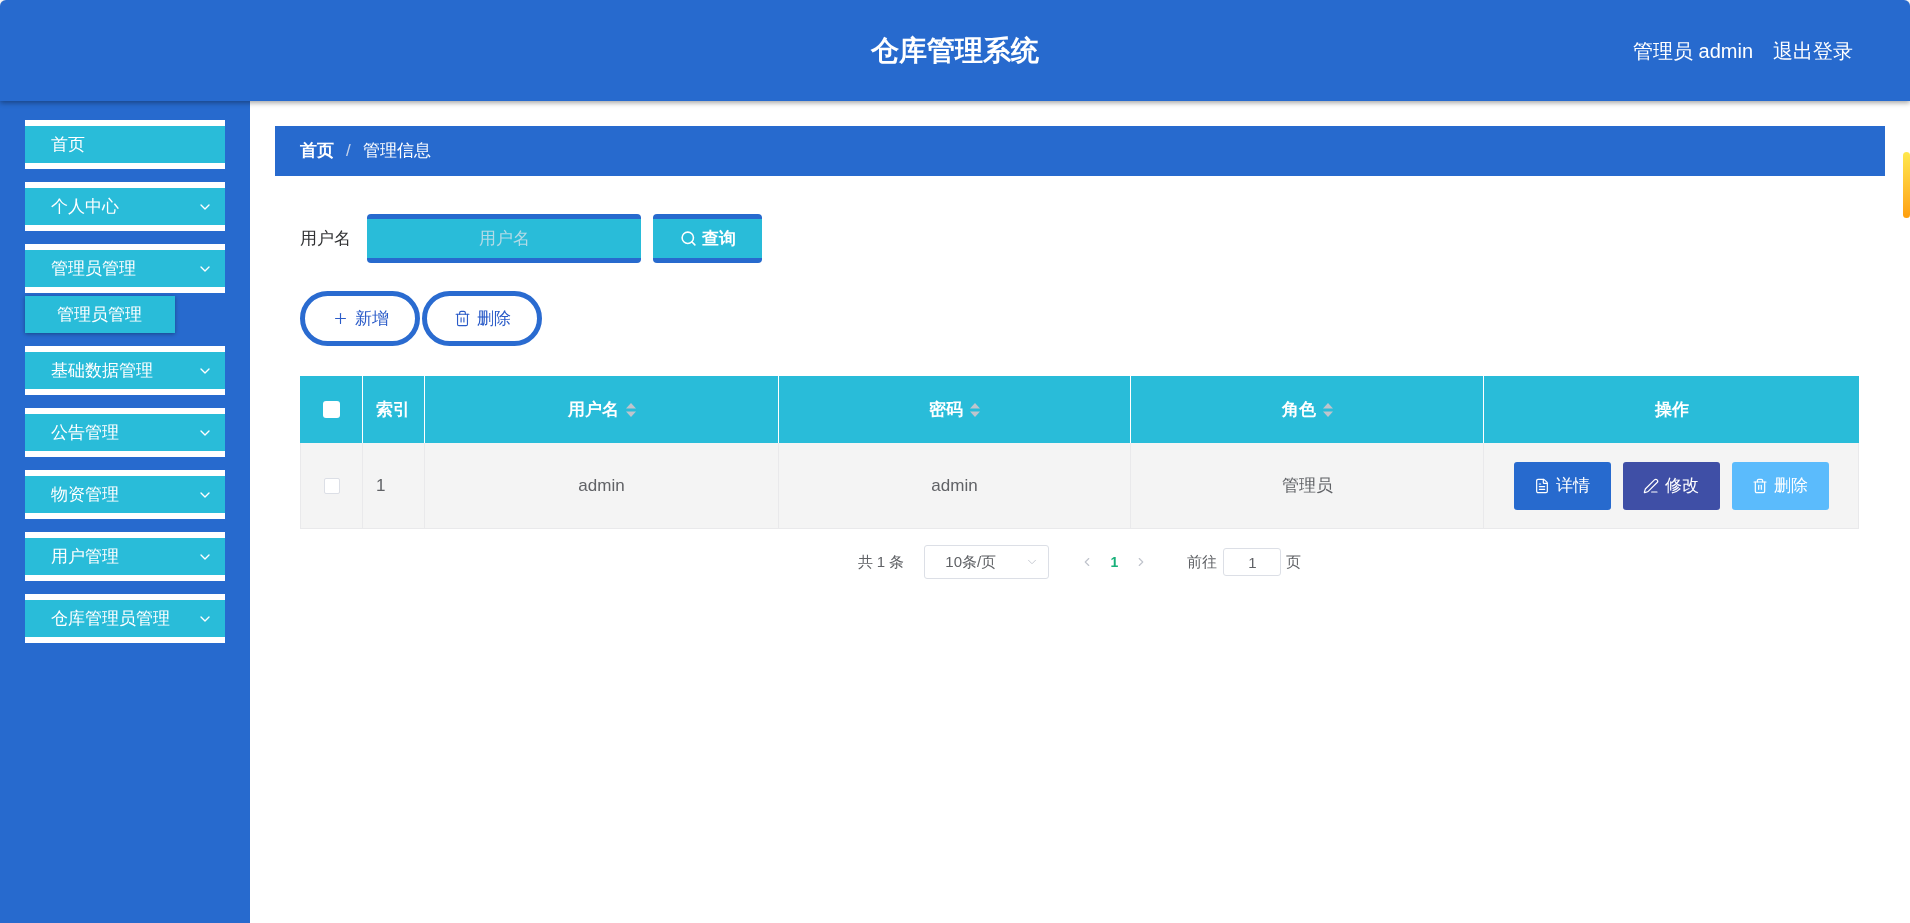  What do you see at coordinates (1671, 485) in the screenshot?
I see `edit-button: 修改` at bounding box center [1671, 485].